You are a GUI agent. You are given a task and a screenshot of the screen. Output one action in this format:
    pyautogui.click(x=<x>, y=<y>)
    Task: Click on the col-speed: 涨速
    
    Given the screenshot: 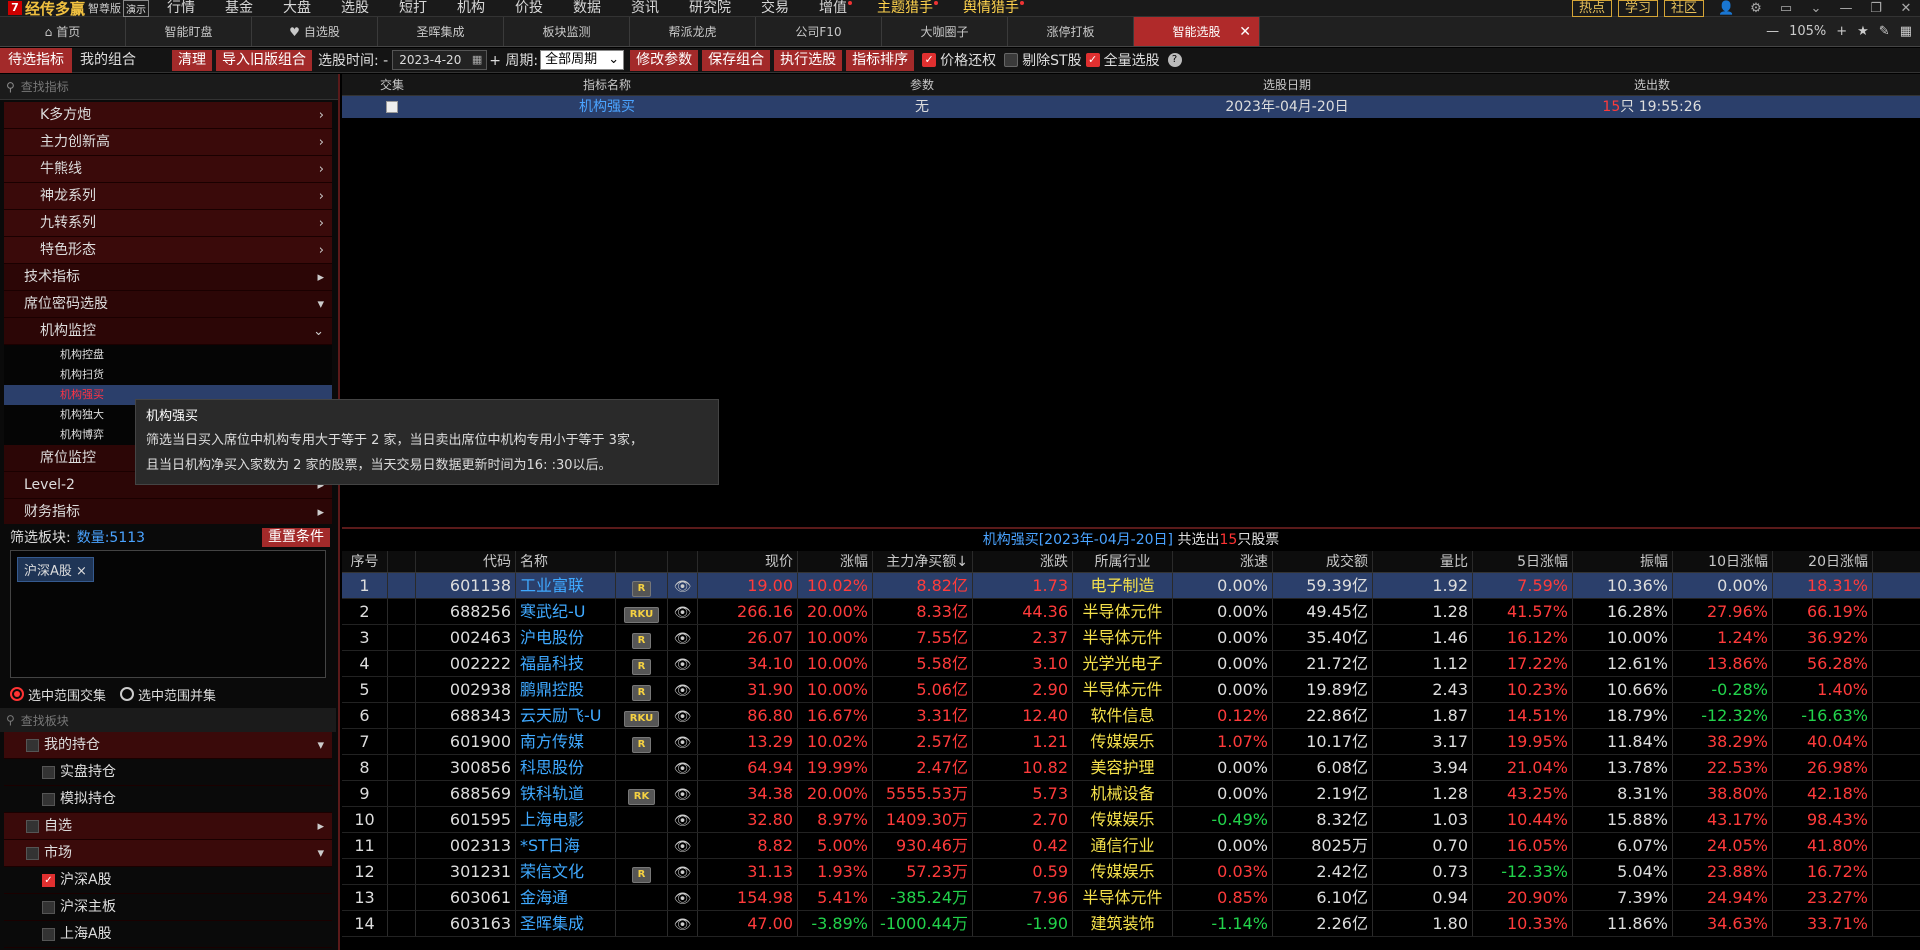 What is the action you would take?
    pyautogui.click(x=1223, y=561)
    